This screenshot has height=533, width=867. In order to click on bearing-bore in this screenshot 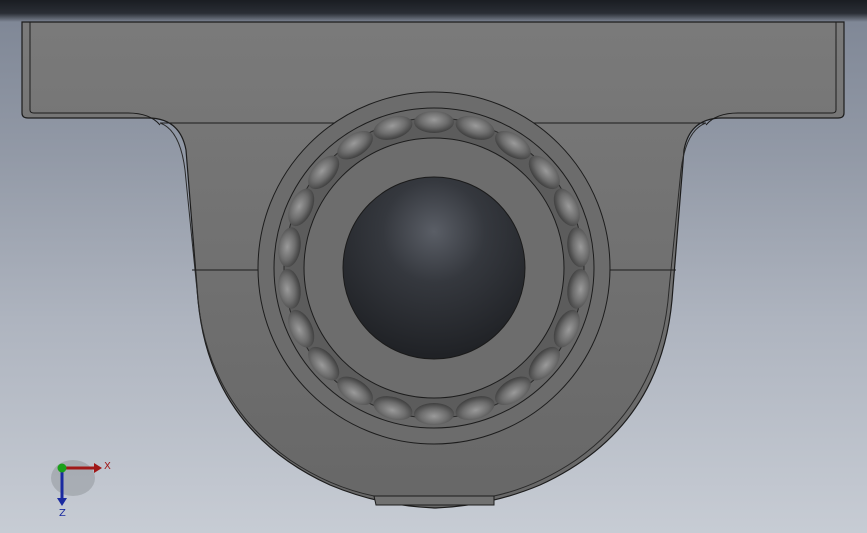, I will do `click(434, 268)`.